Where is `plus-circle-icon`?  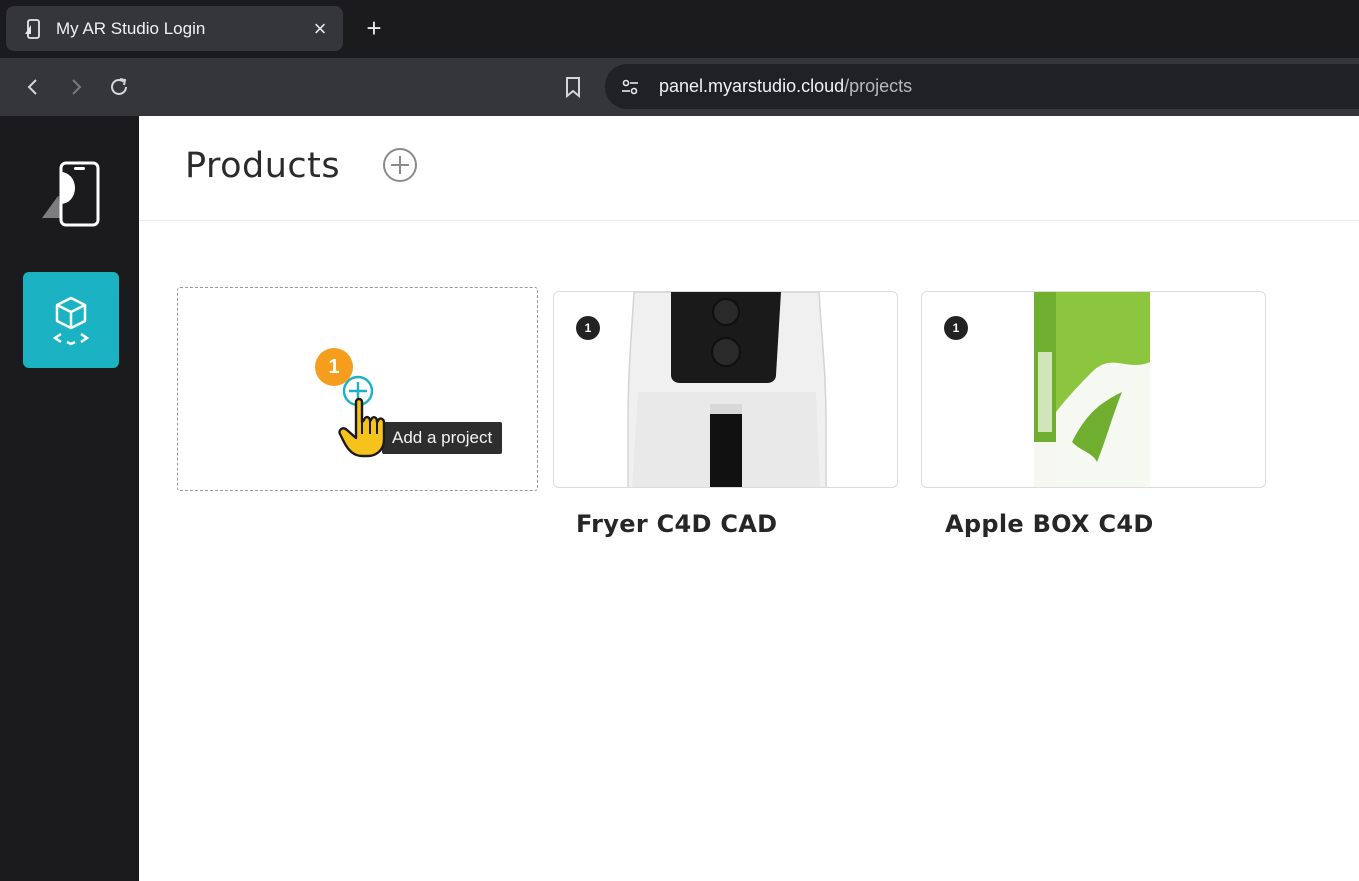 plus-circle-icon is located at coordinates (400, 165).